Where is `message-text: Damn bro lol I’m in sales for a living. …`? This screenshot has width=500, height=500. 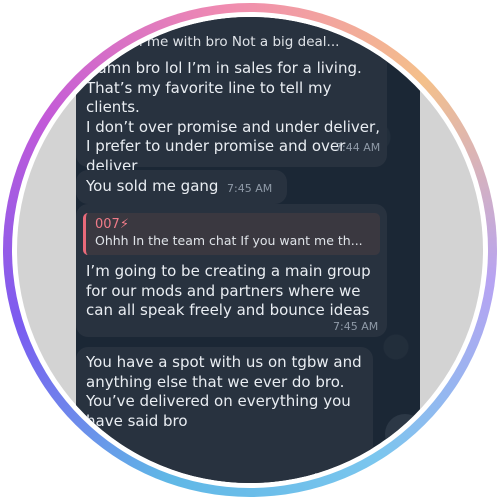 message-text: Damn bro lol I’m in sales for a living. … is located at coordinates (233, 117).